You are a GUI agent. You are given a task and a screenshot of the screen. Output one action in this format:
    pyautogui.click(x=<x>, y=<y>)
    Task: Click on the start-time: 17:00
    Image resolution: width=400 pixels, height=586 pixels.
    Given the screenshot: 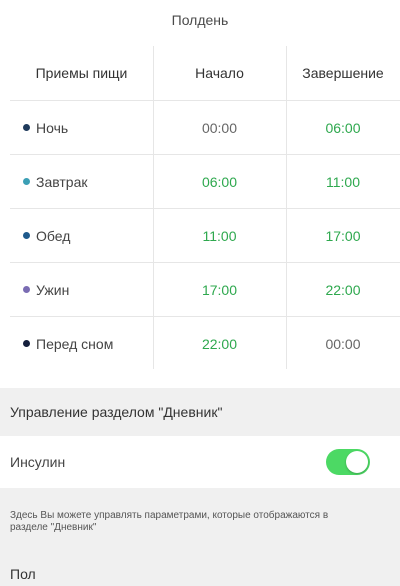 What is the action you would take?
    pyautogui.click(x=219, y=289)
    